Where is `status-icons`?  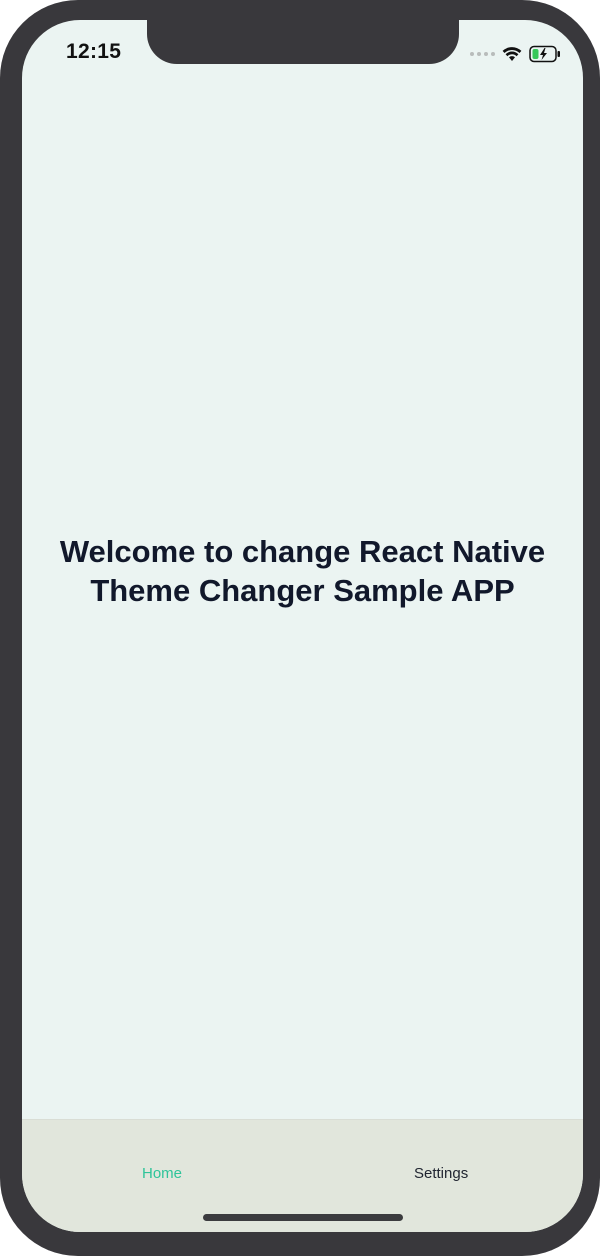 status-icons is located at coordinates (515, 54).